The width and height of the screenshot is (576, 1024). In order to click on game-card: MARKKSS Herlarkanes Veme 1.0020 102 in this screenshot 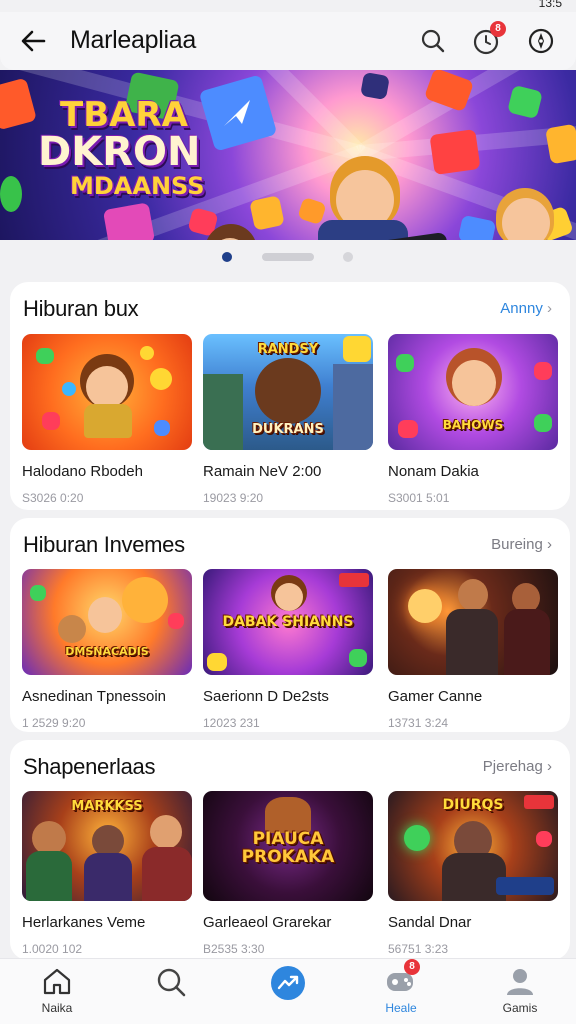, I will do `click(107, 873)`.